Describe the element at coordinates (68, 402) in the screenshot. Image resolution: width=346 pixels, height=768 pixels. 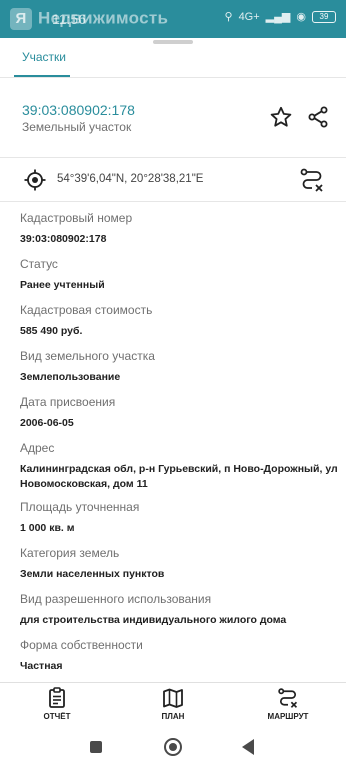
I see `field-label: Дата присвоения` at that location.